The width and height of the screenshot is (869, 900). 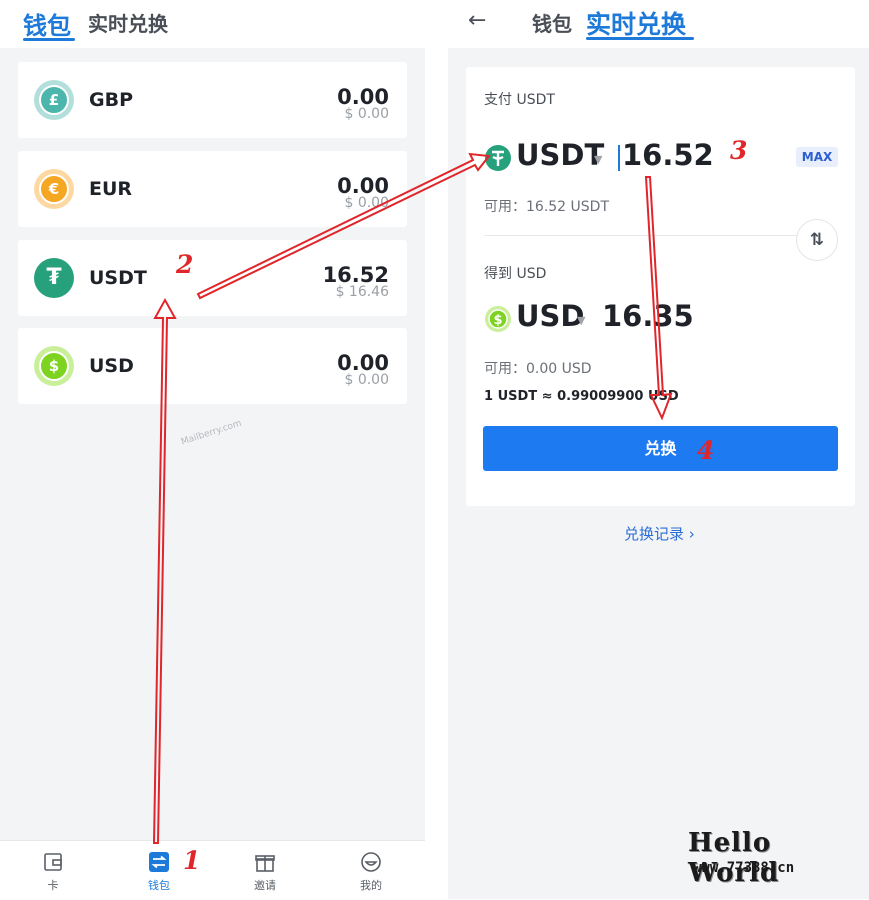 I want to click on exchange-header: ← 钱包 实时兑换, so click(x=658, y=24).